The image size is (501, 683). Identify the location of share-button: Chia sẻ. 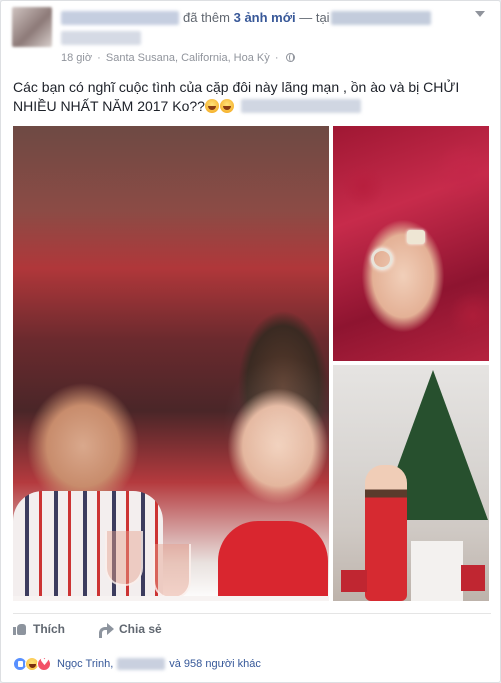
(123, 629).